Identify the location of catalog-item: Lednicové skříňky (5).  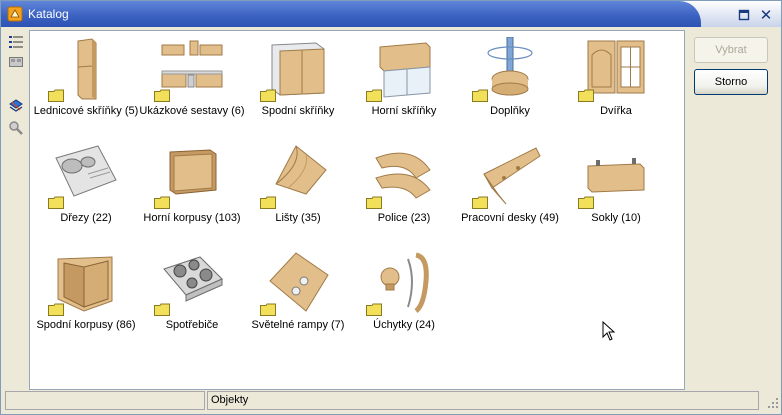
(86, 85).